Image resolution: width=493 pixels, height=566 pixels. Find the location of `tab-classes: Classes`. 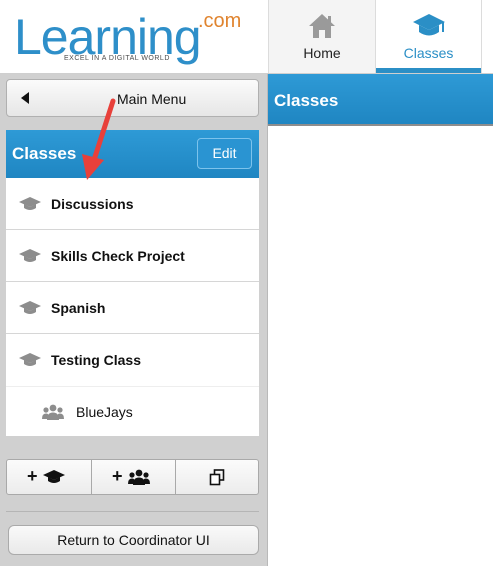

tab-classes: Classes is located at coordinates (428, 36).